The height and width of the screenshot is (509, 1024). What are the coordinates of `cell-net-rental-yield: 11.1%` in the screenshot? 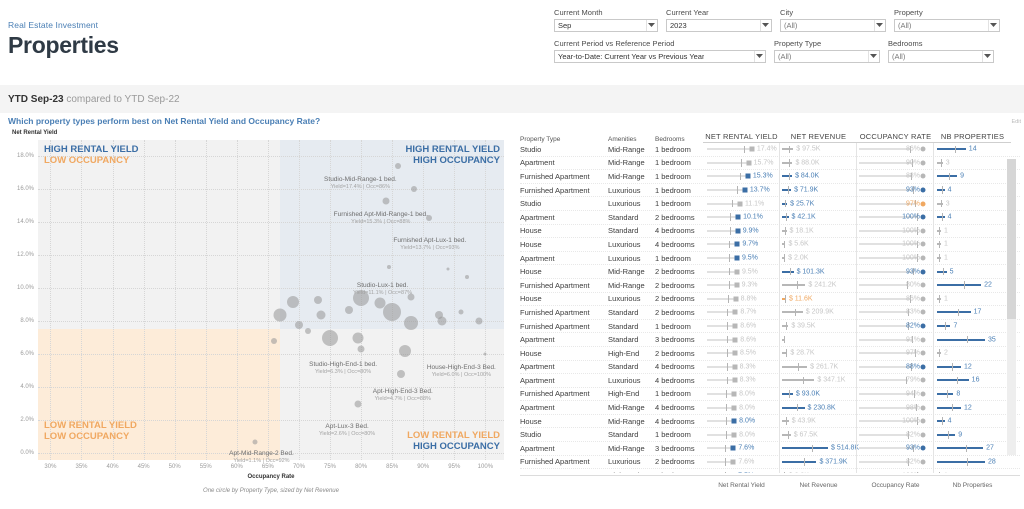 It's located at (741, 203).